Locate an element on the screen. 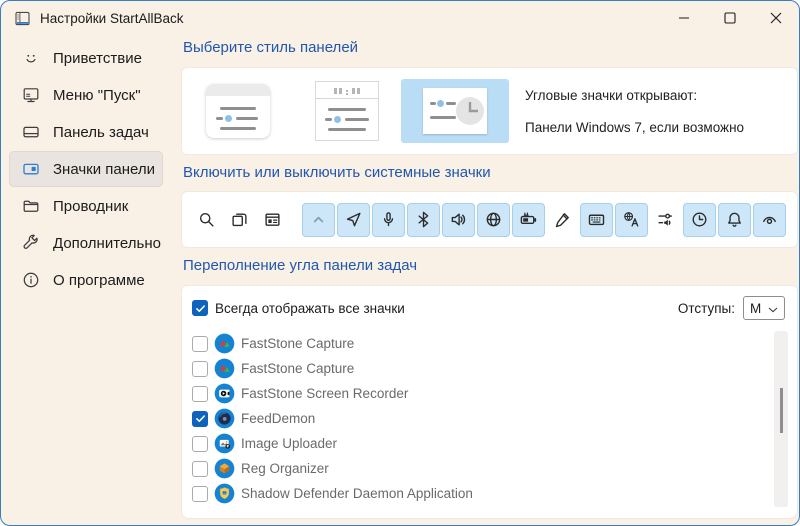 This screenshot has height=526, width=800. style-options is located at coordinates (345, 111).